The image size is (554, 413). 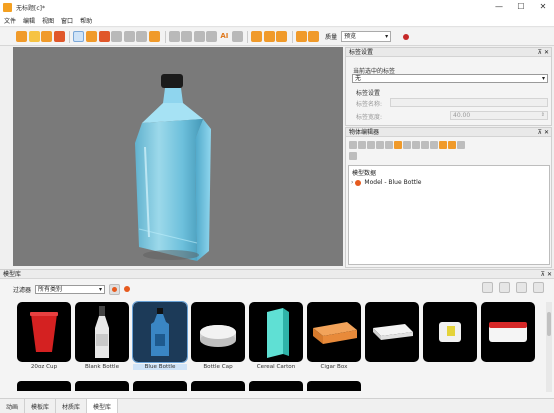 I want to click on model-item: Cereal Carton, so click(x=276, y=336).